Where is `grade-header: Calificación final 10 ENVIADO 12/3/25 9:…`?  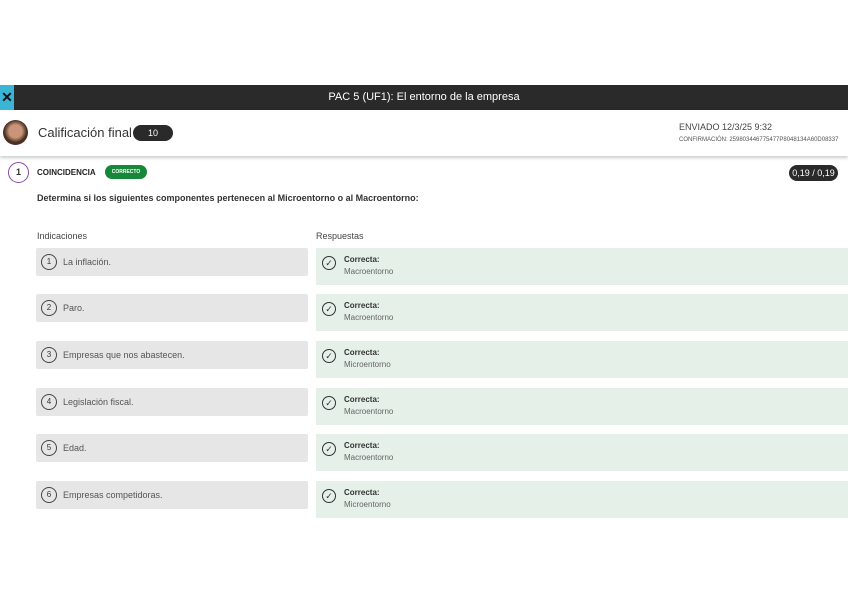
grade-header: Calificación final 10 ENVIADO 12/3/25 9:… is located at coordinates (424, 133).